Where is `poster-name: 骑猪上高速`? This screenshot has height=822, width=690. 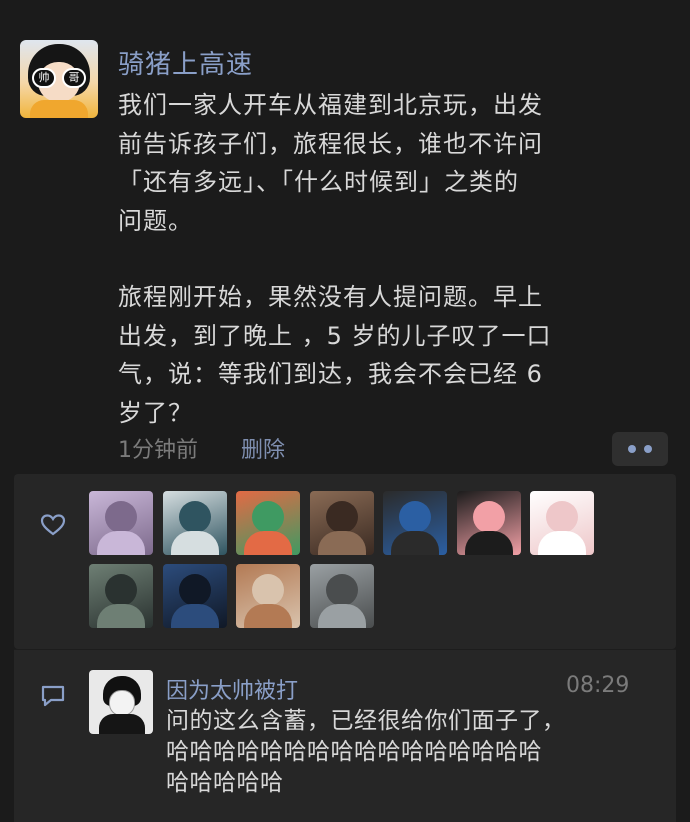 poster-name: 骑猪上高速 is located at coordinates (185, 62).